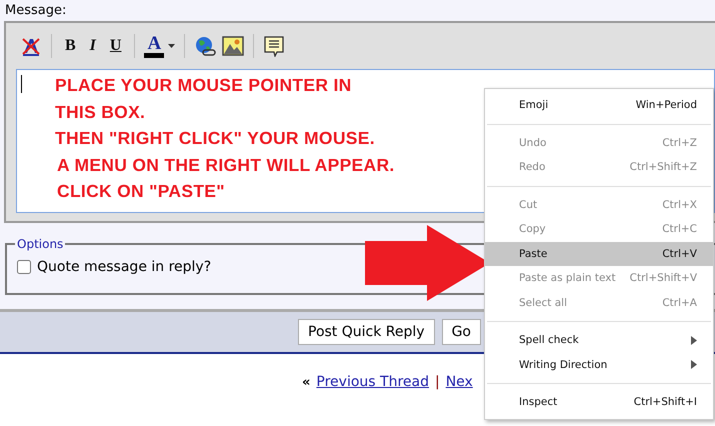  Describe the element at coordinates (70, 46) in the screenshot. I see `format-button: B` at that location.